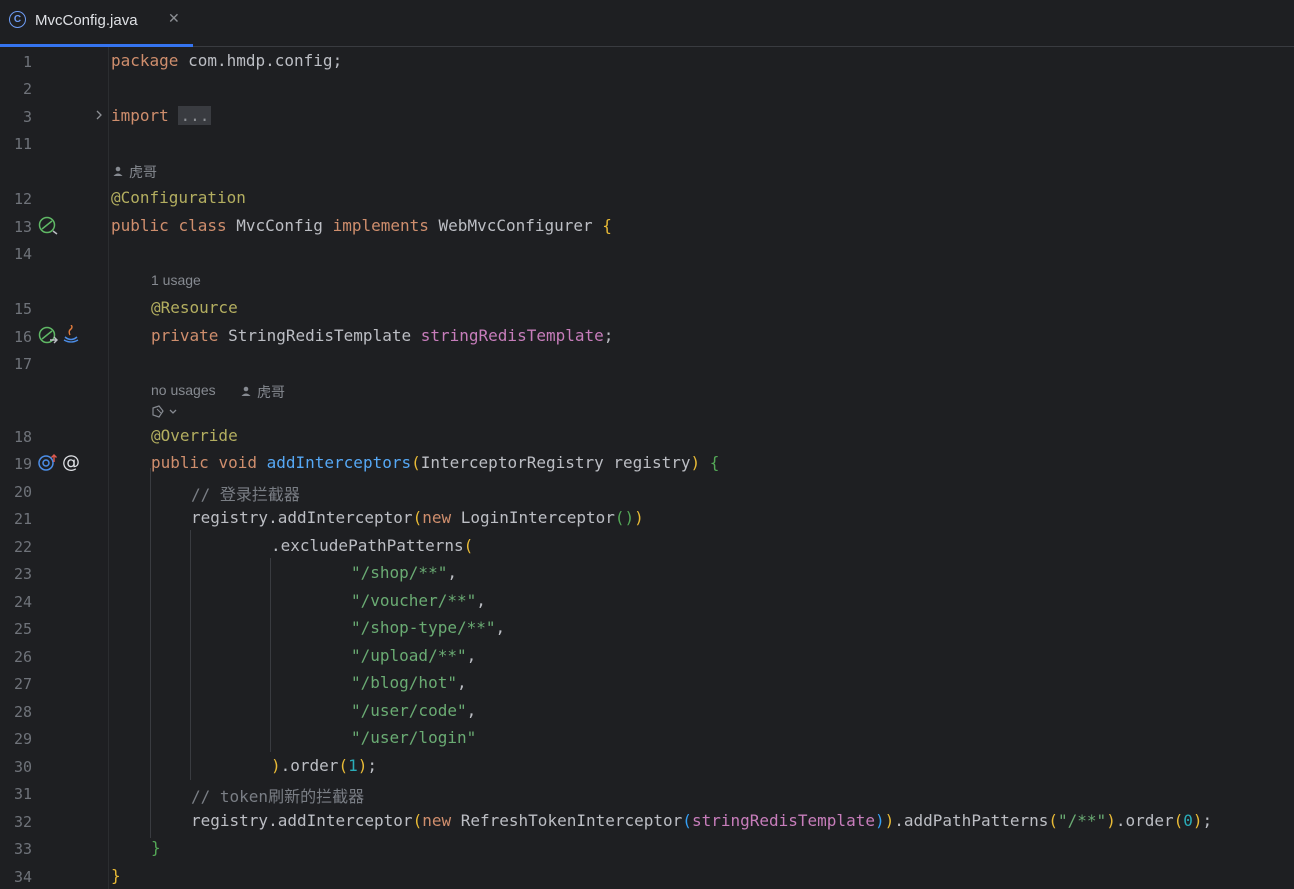 This screenshot has height=889, width=1294. What do you see at coordinates (418, 600) in the screenshot?
I see `code-line-24: "/voucher/**",` at bounding box center [418, 600].